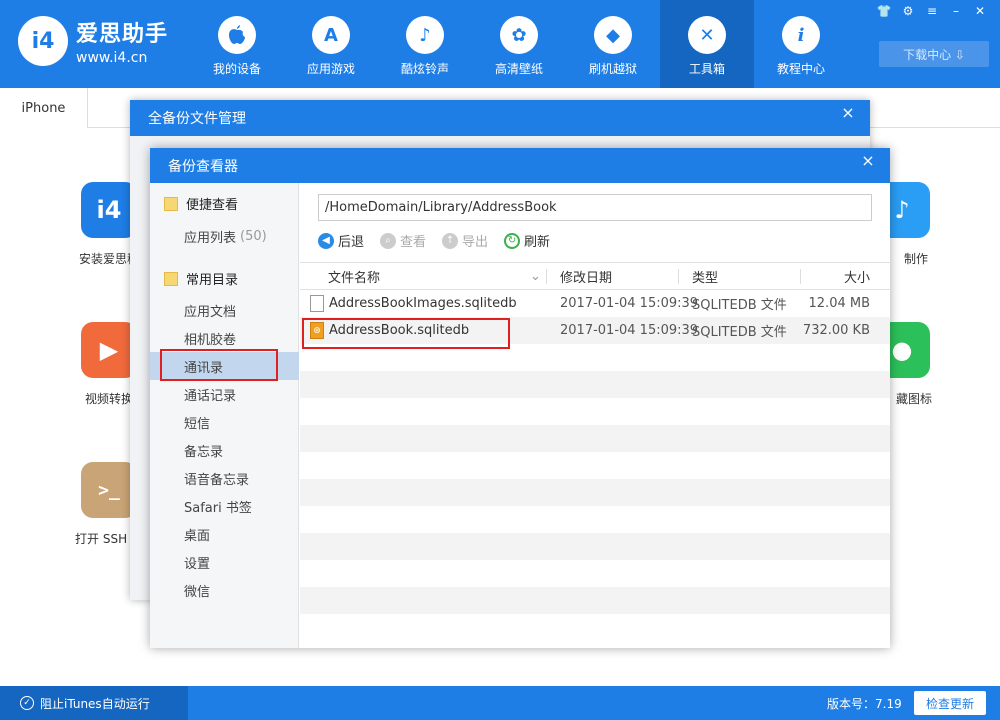  I want to click on col-type: 类型, so click(705, 276).